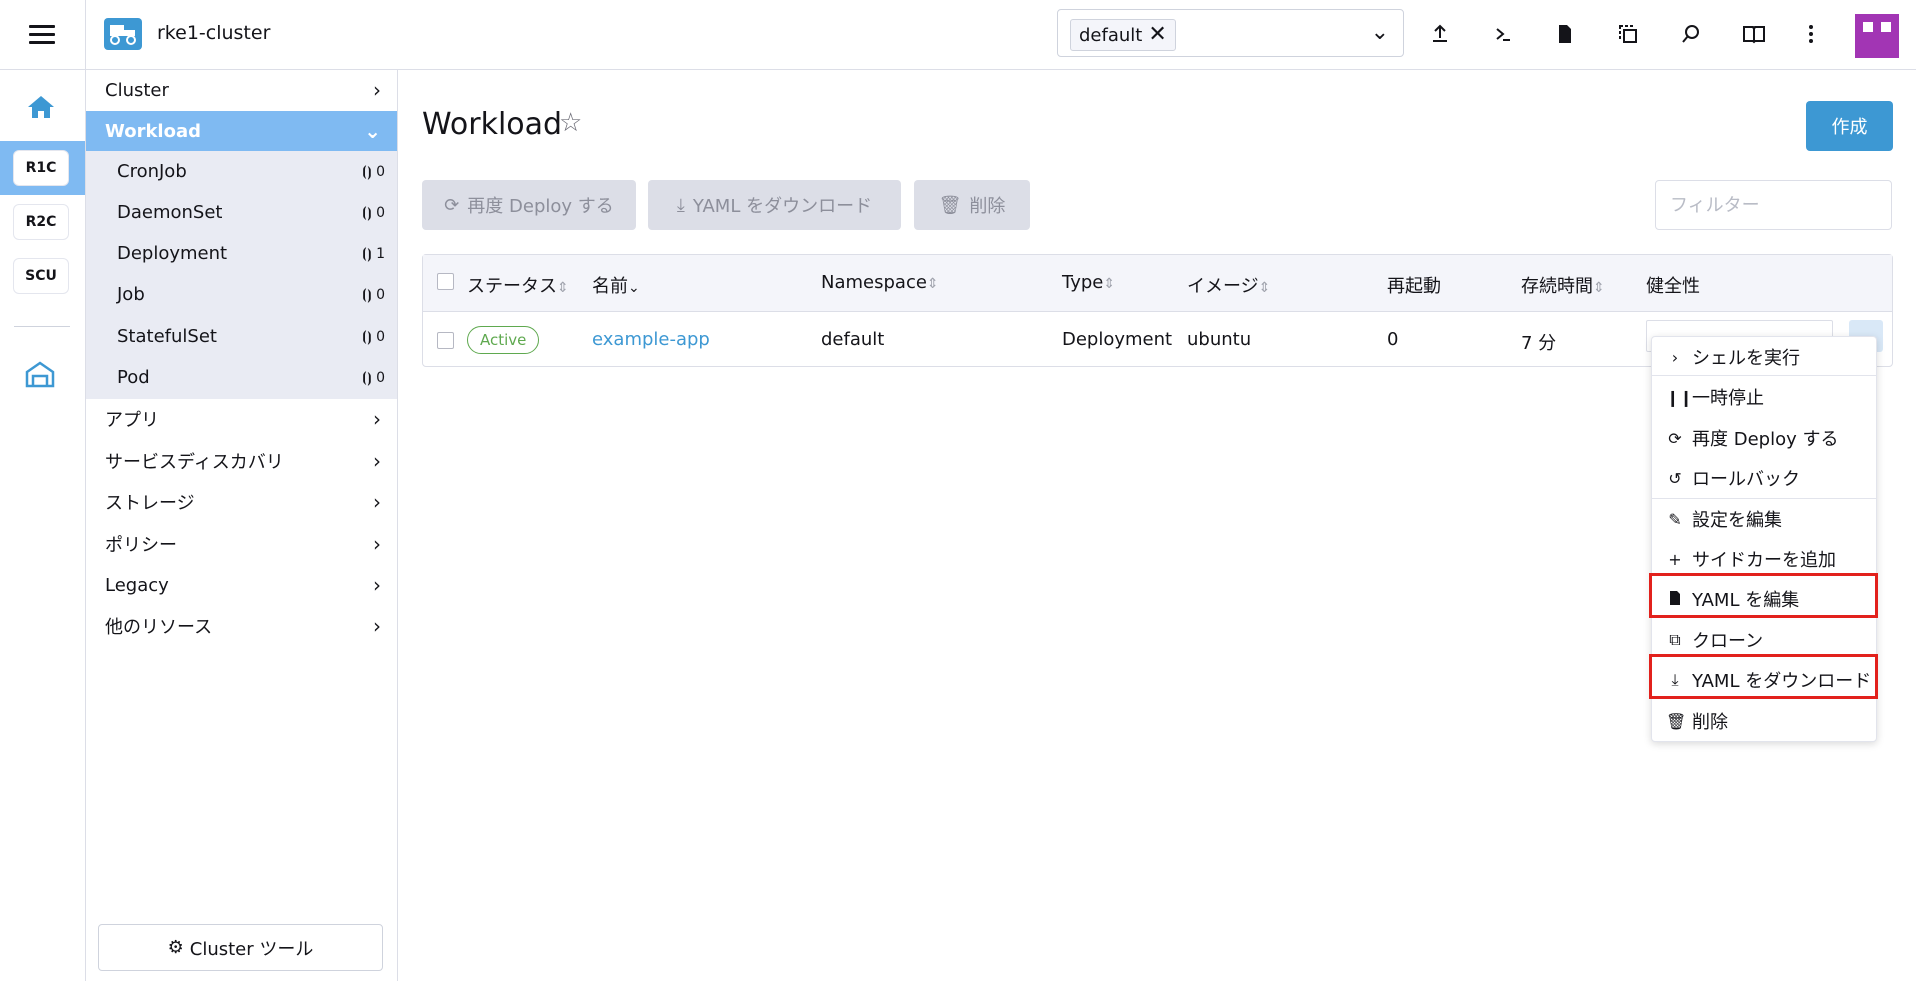 The width and height of the screenshot is (1916, 981). What do you see at coordinates (42, 34) in the screenshot?
I see `hamburger-menu-icon` at bounding box center [42, 34].